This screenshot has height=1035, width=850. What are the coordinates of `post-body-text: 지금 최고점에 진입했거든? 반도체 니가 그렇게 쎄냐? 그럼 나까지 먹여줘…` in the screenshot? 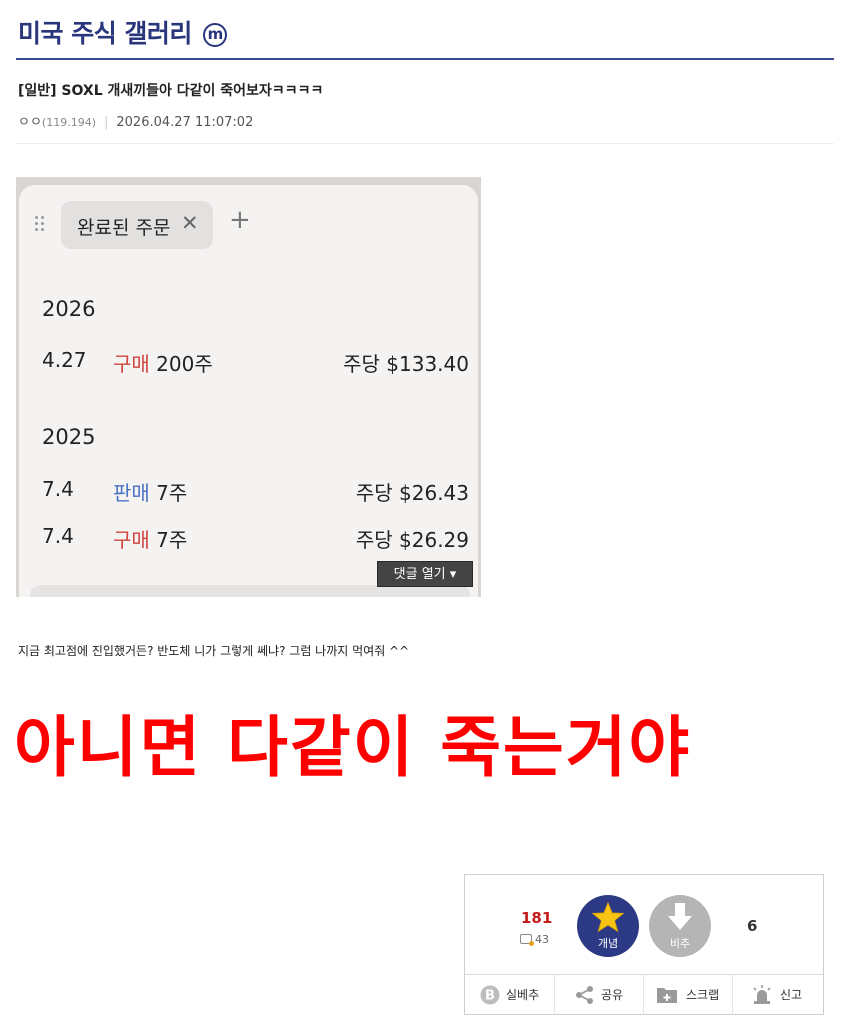 It's located at (214, 651).